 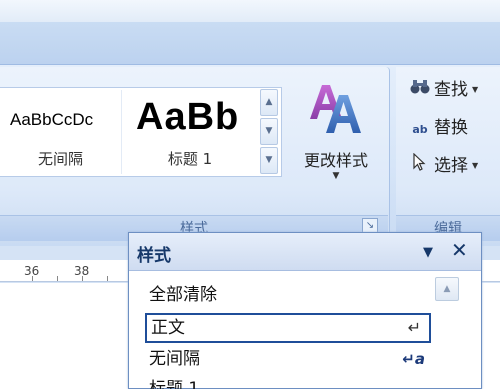 I want to click on style-item-heading-1: 标题 1, so click(x=288, y=382).